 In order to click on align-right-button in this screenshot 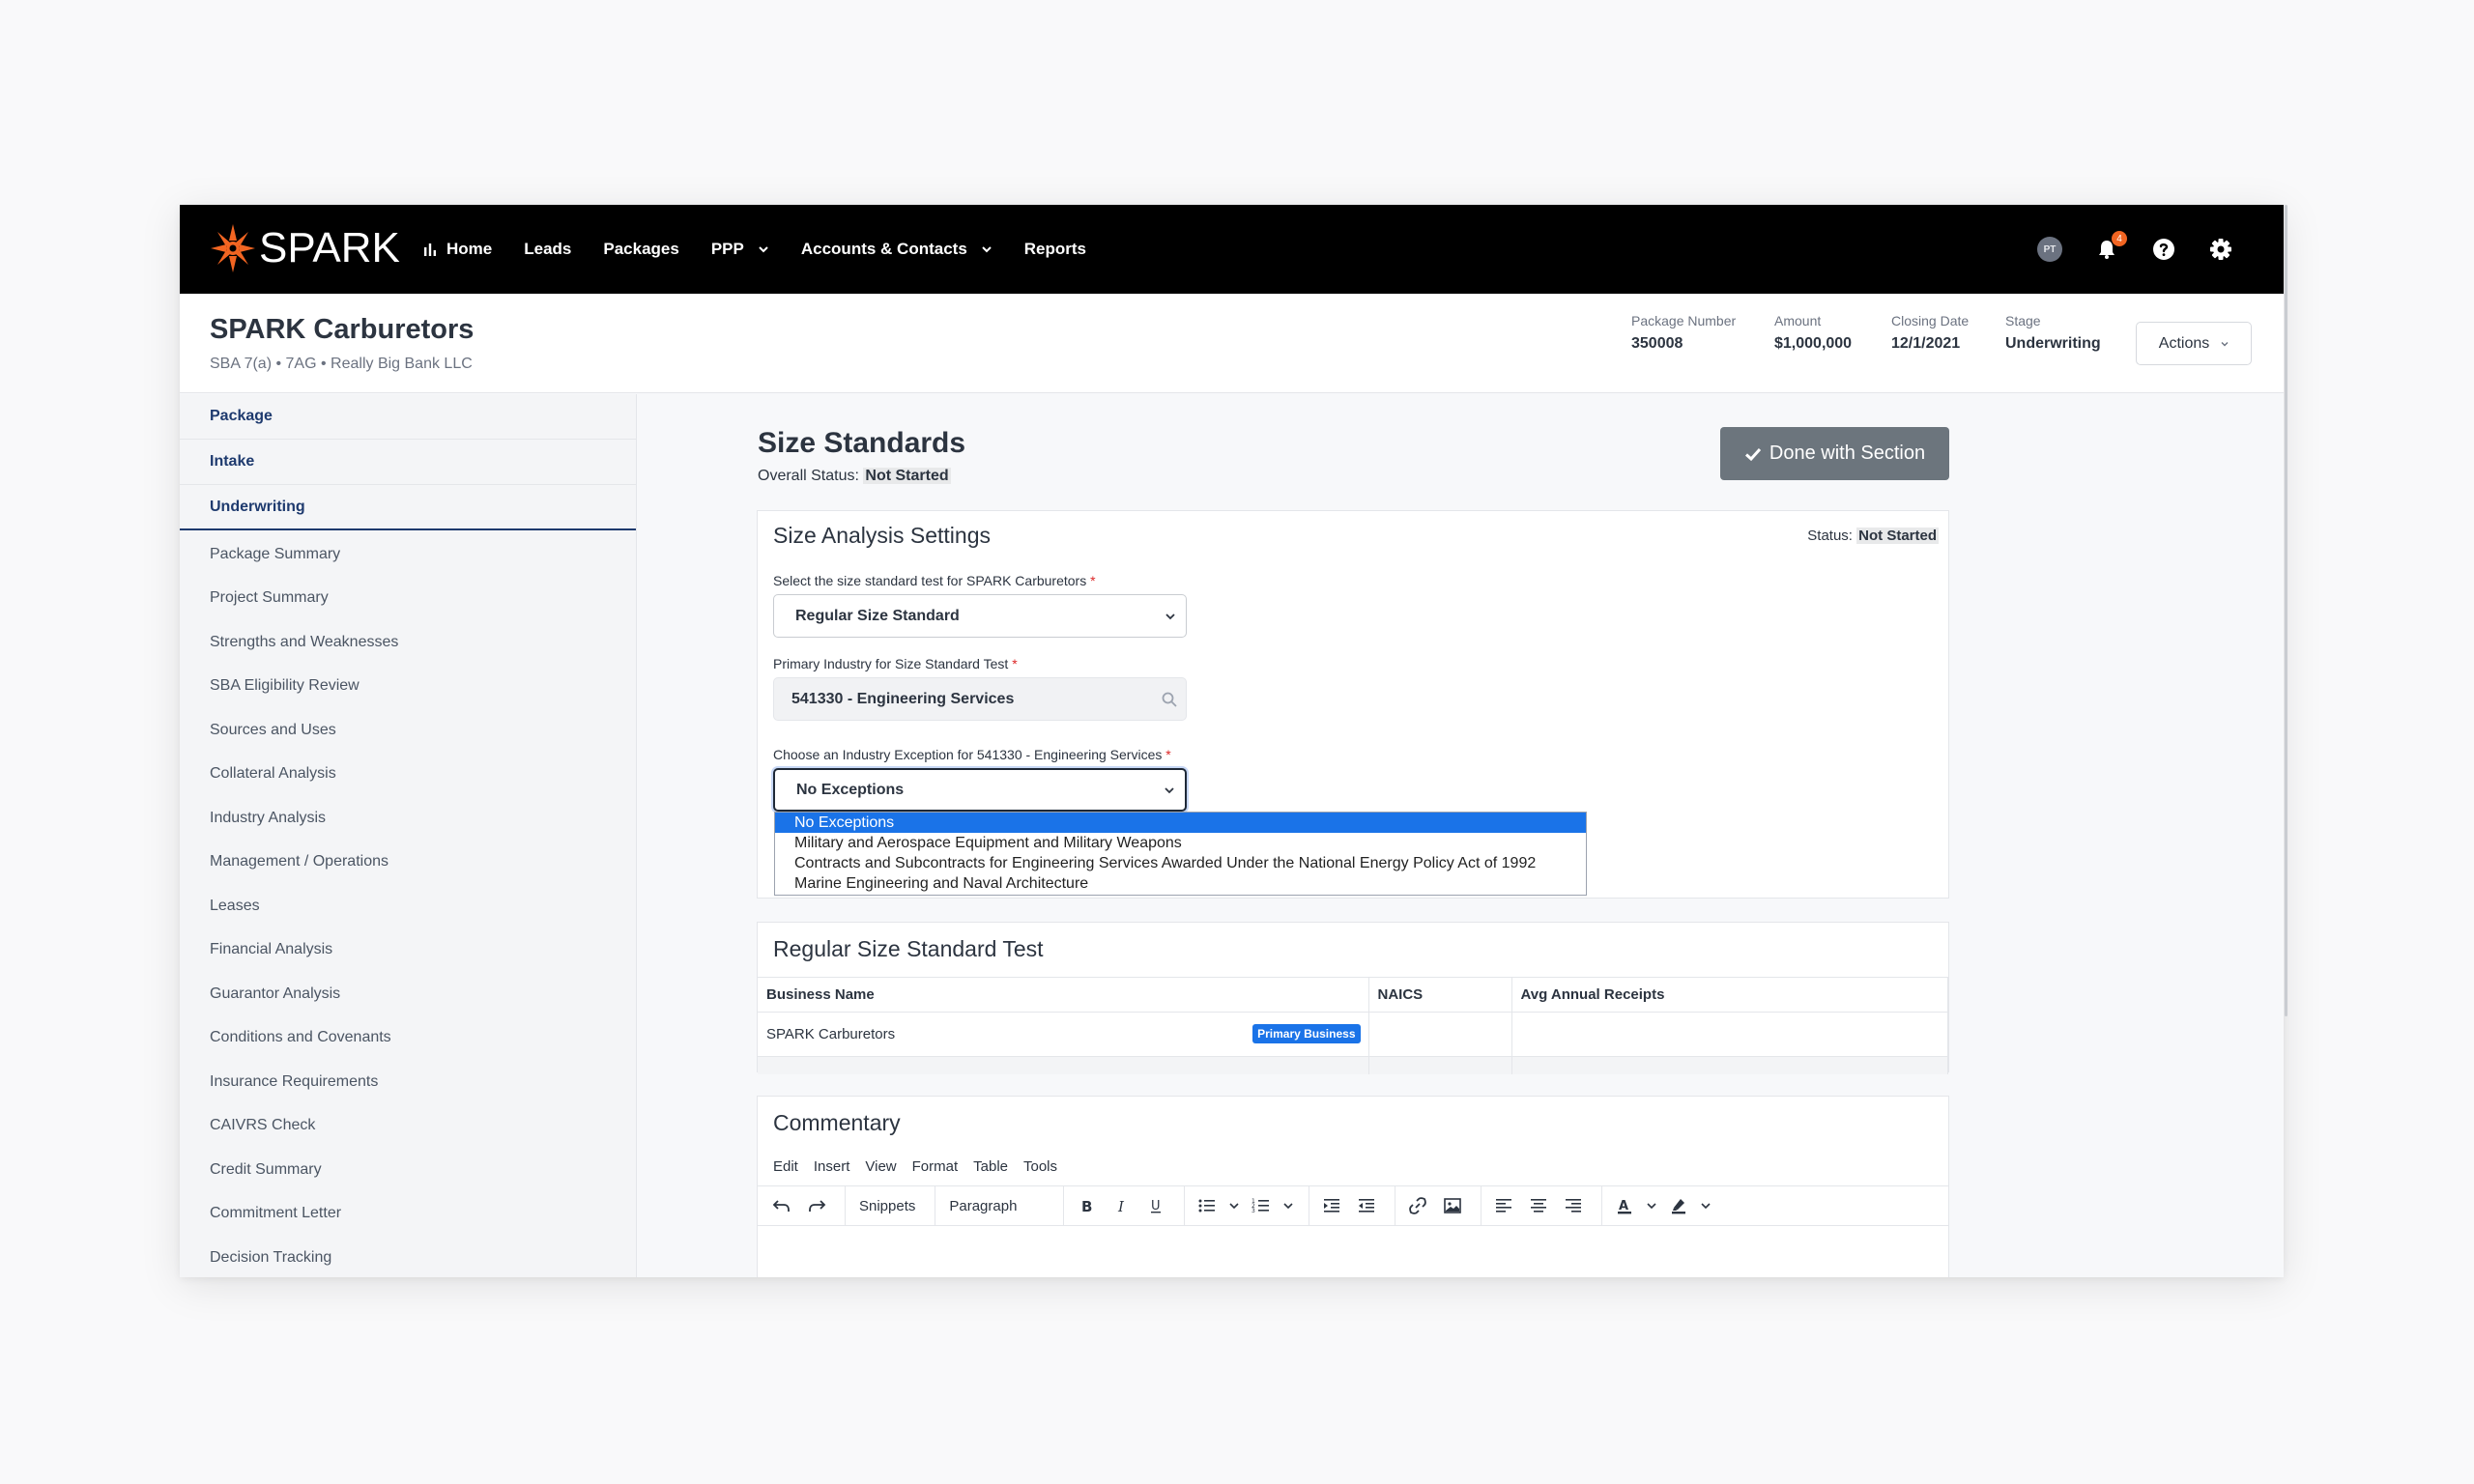, I will do `click(1573, 1205)`.